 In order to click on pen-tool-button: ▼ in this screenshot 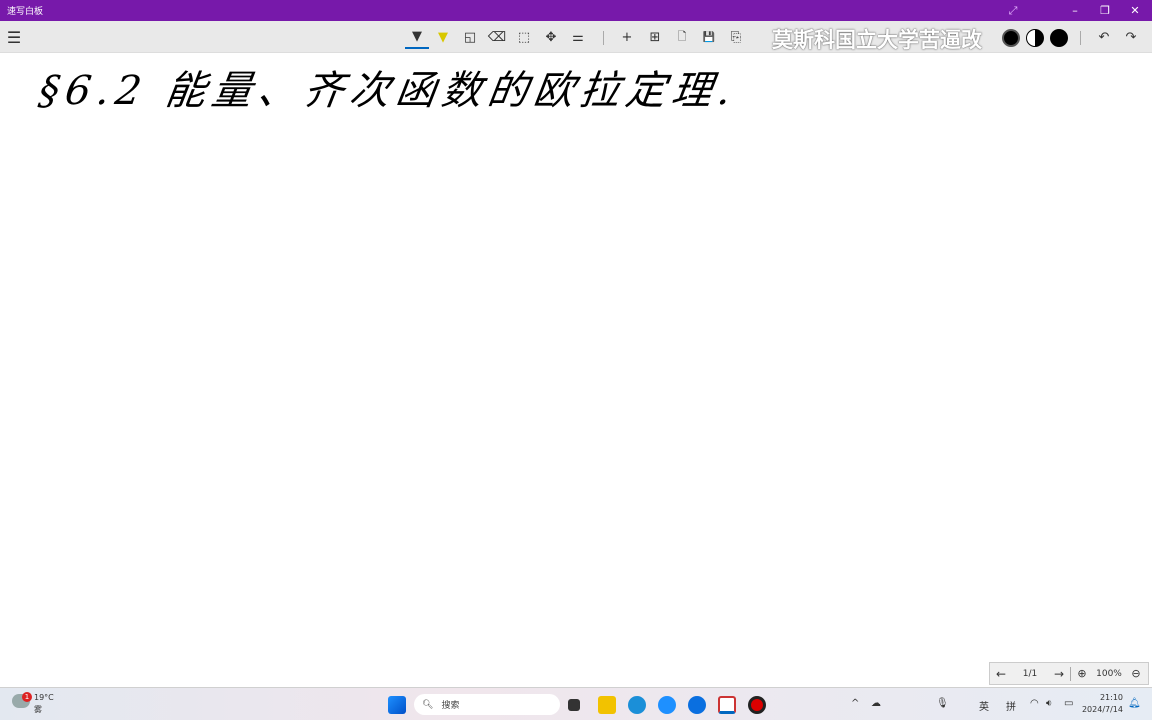, I will do `click(417, 37)`.